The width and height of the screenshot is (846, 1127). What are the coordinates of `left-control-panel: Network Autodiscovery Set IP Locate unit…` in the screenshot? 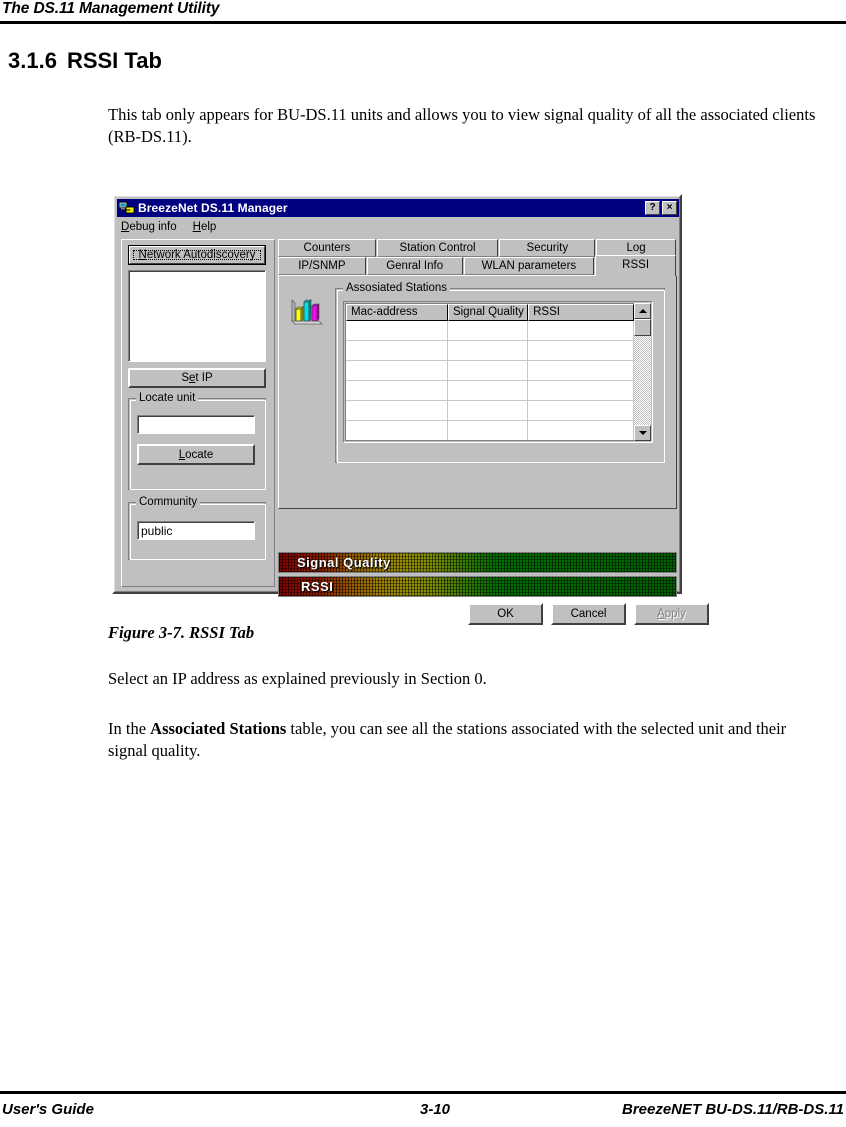 It's located at (198, 413).